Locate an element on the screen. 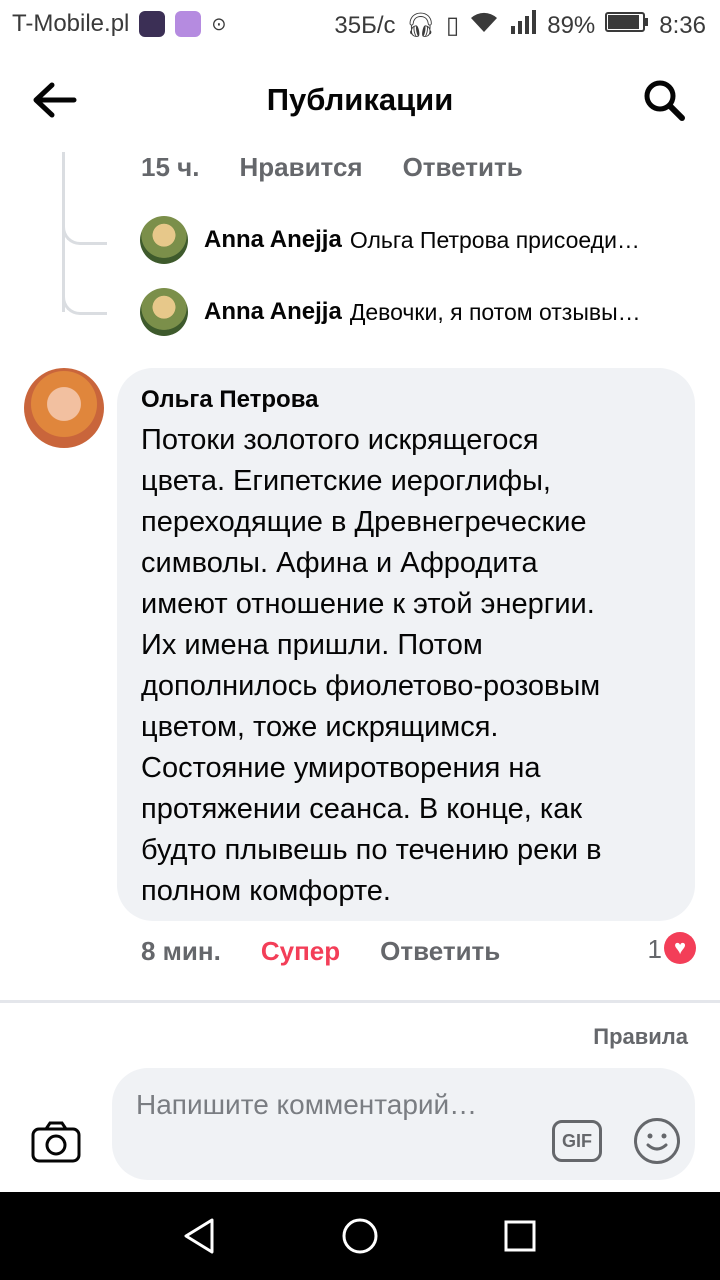 Image resolution: width=720 pixels, height=1280 pixels. network-speed: 35Б/с is located at coordinates (365, 25).